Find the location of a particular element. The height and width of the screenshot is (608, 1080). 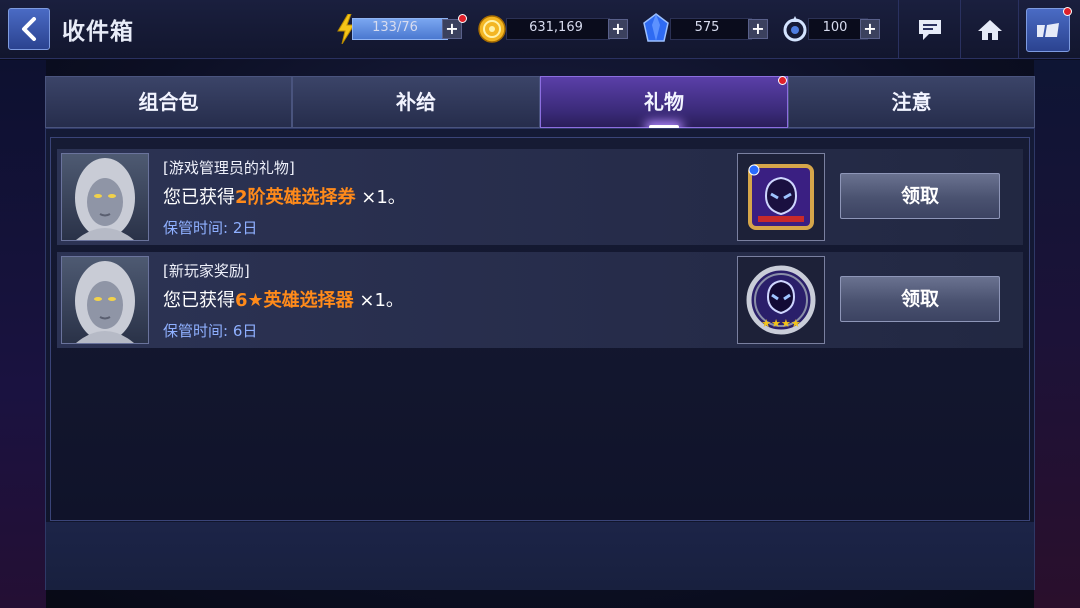

gold-plus-button: + is located at coordinates (618, 29).